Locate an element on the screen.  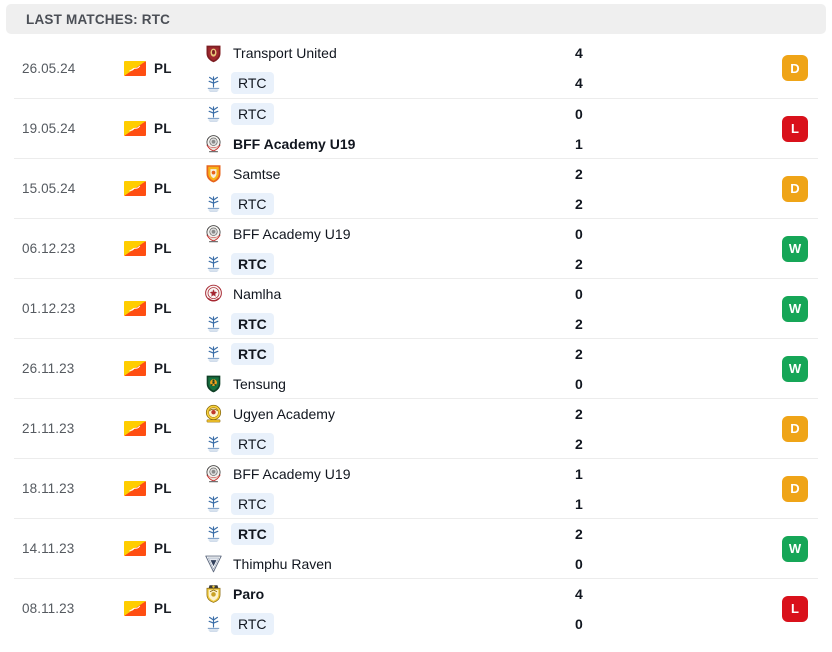
away-team-name: Tensung is located at coordinates (259, 383).